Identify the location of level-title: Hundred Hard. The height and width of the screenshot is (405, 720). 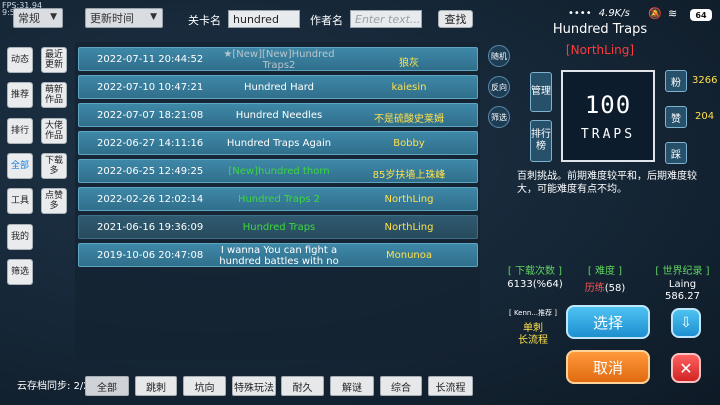
(279, 87).